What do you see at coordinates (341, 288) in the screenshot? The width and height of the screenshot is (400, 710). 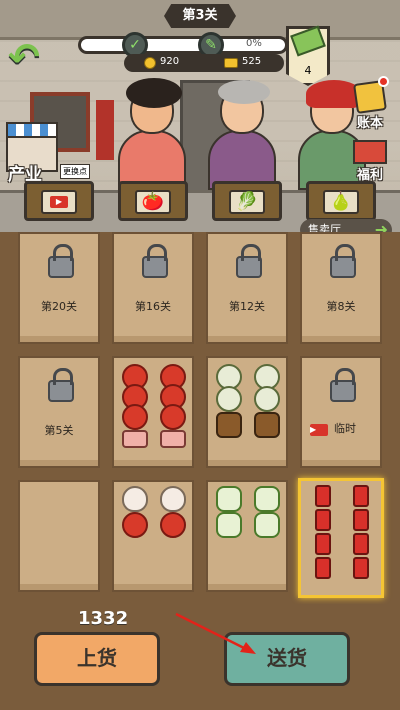 I see `shelf-slot-locked: 第8关` at bounding box center [341, 288].